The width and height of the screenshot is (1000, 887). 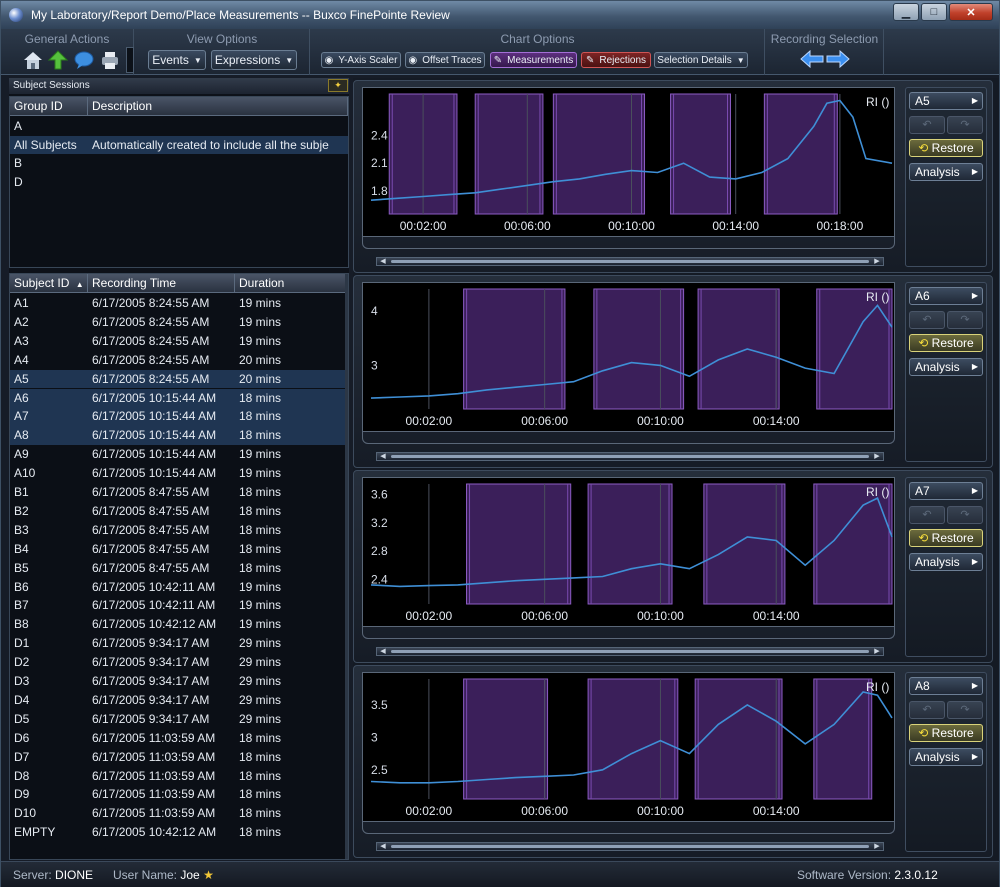 What do you see at coordinates (58, 60) in the screenshot?
I see `upload-arrow-icon` at bounding box center [58, 60].